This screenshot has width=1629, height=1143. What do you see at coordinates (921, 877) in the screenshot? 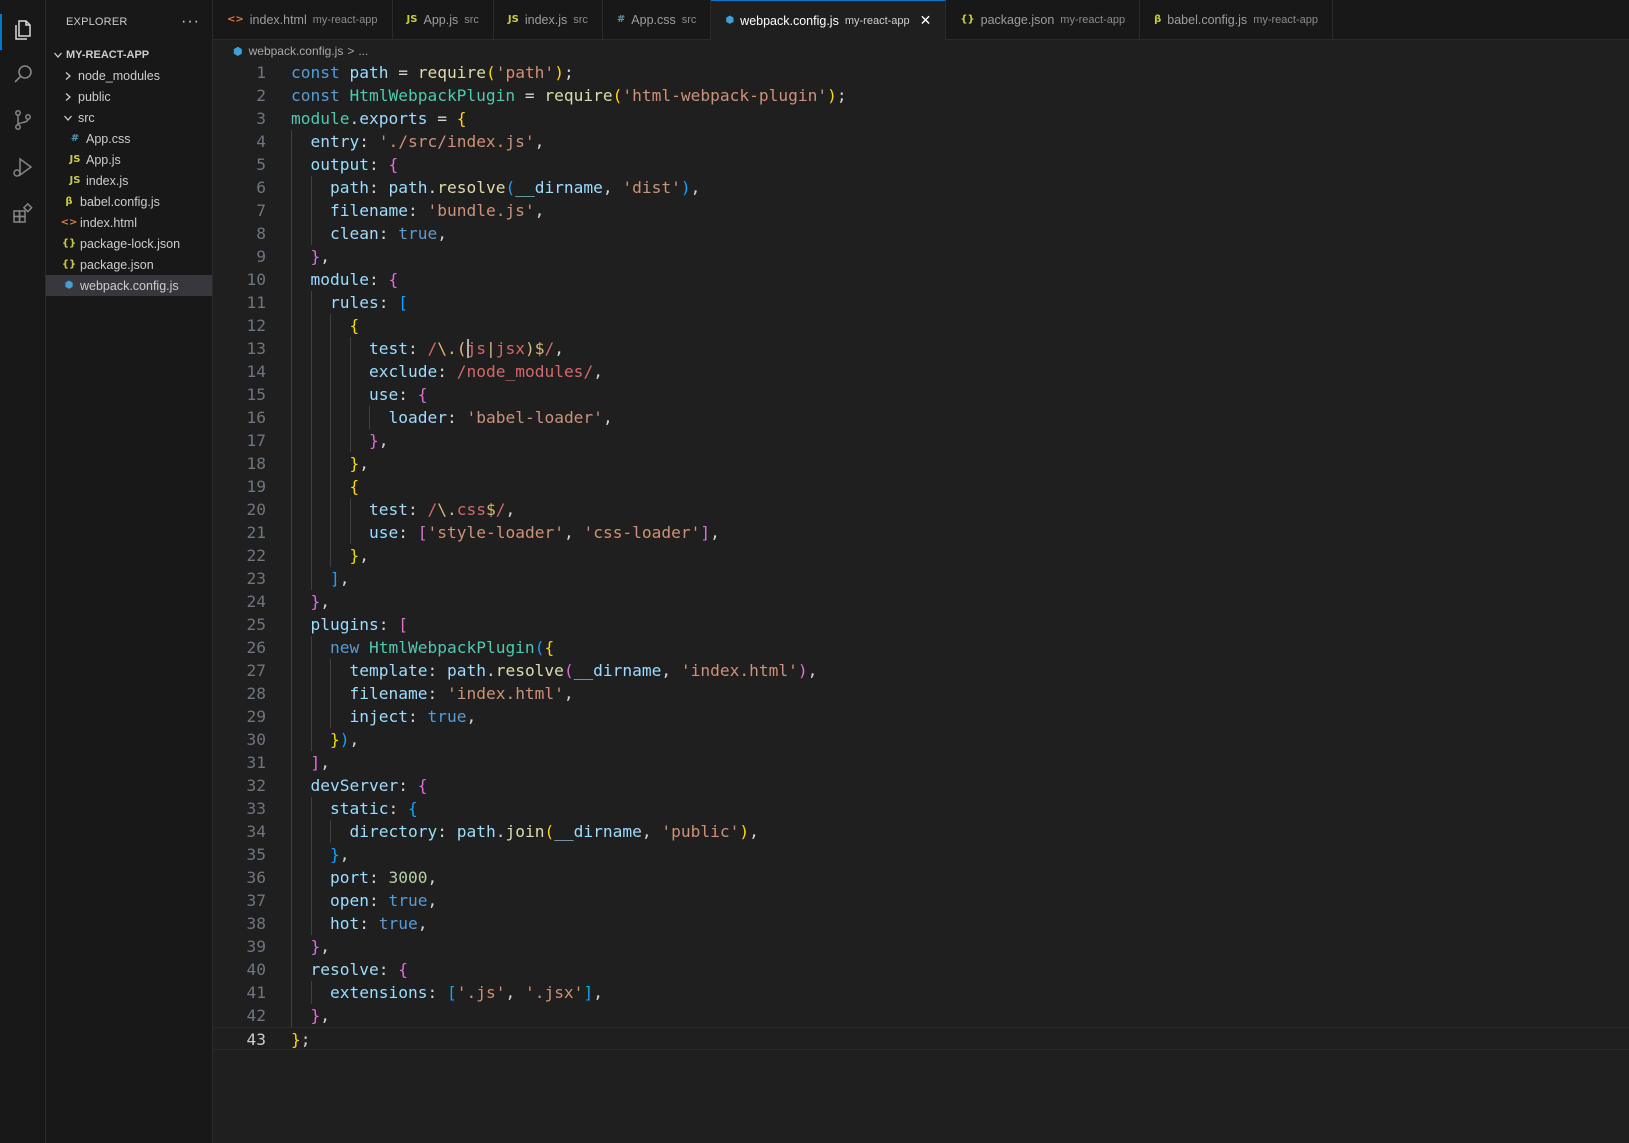
I see `code-line: 36 port: 3000,` at bounding box center [921, 877].